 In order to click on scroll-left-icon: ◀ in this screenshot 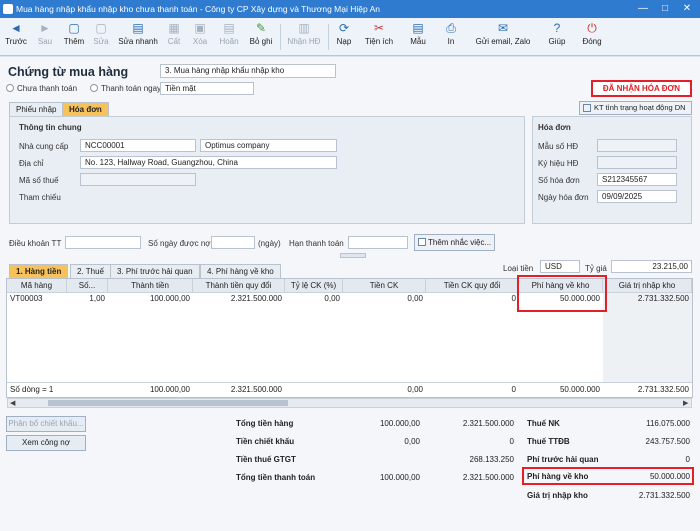, I will do `click(12, 403)`.